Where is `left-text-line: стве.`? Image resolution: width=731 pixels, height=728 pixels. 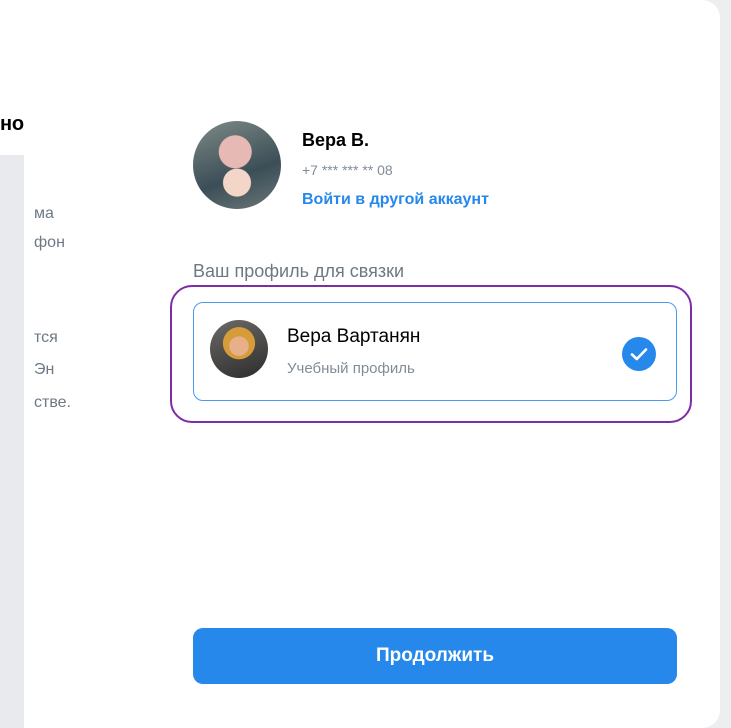
left-text-line: стве. is located at coordinates (52, 402).